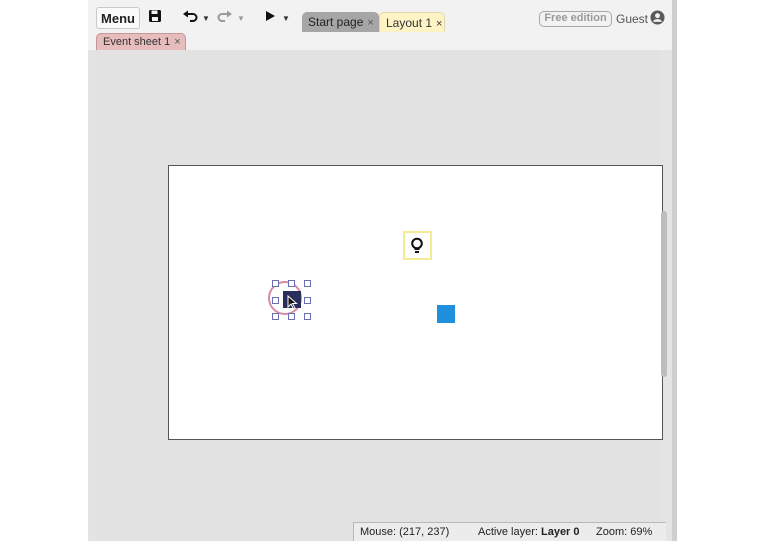 This screenshot has height=541, width=763. I want to click on active-layer-label: Active layer:, so click(508, 532).